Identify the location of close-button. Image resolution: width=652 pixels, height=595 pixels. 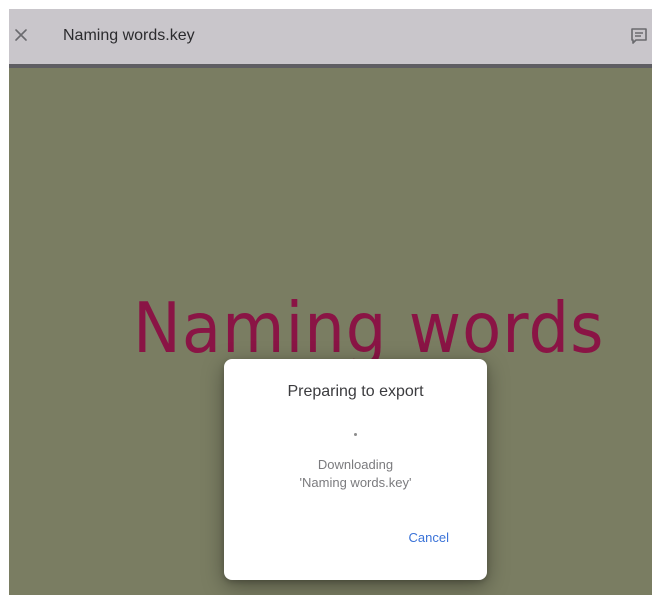
(21, 35).